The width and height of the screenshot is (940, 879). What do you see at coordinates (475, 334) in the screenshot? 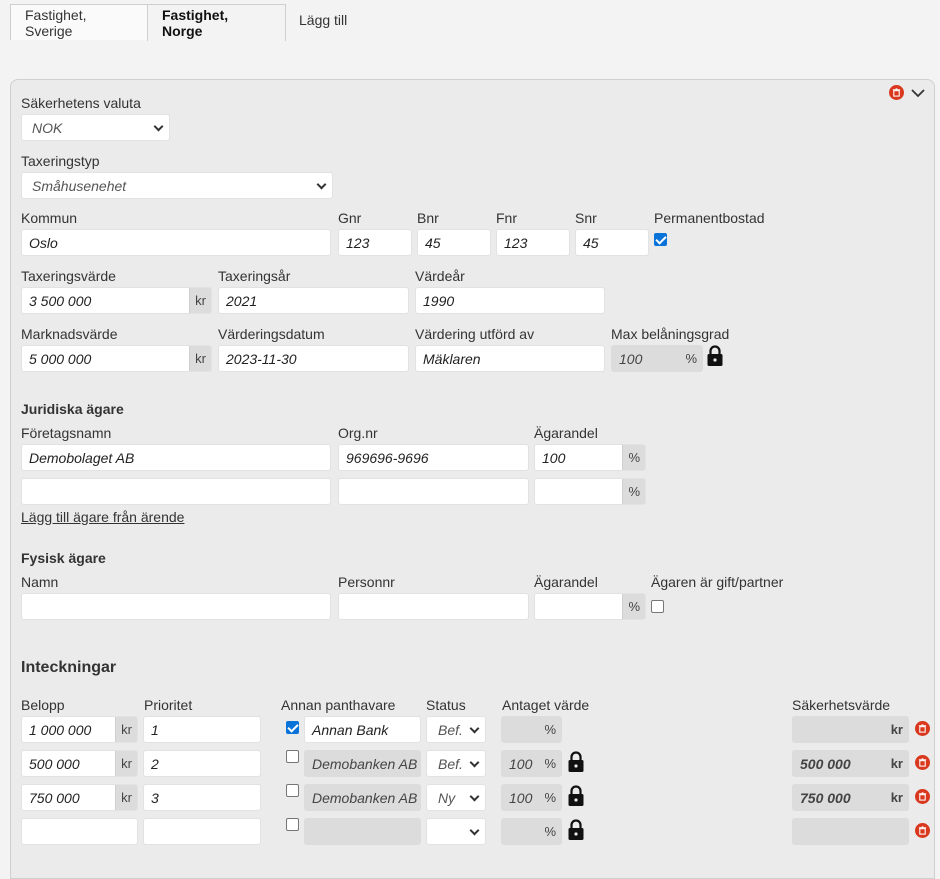
I see `valuation-by-label: Värdering utförd av` at bounding box center [475, 334].